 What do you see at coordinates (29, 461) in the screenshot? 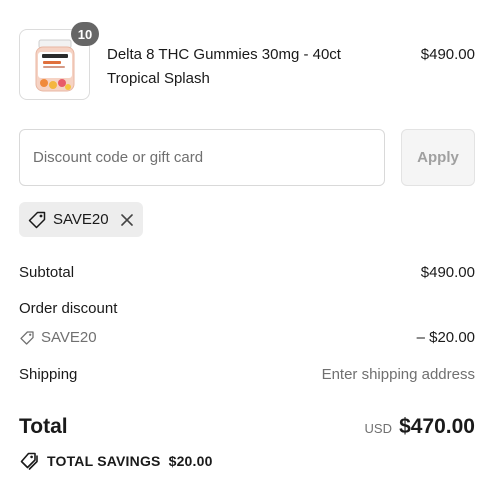
I see `tags-icon` at bounding box center [29, 461].